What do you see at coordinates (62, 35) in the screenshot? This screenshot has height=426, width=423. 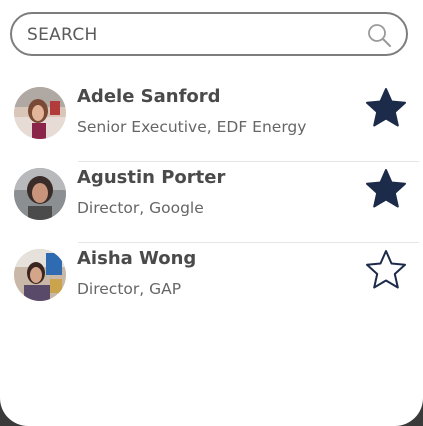 I see `search-input: SEARCH` at bounding box center [62, 35].